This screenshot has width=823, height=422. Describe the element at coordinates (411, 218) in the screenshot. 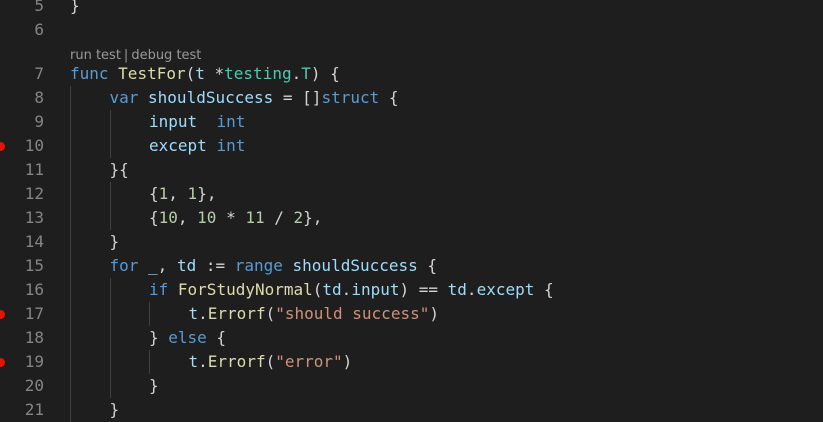

I see `code-line: 13 {10, 10 * 11 / 2},` at that location.